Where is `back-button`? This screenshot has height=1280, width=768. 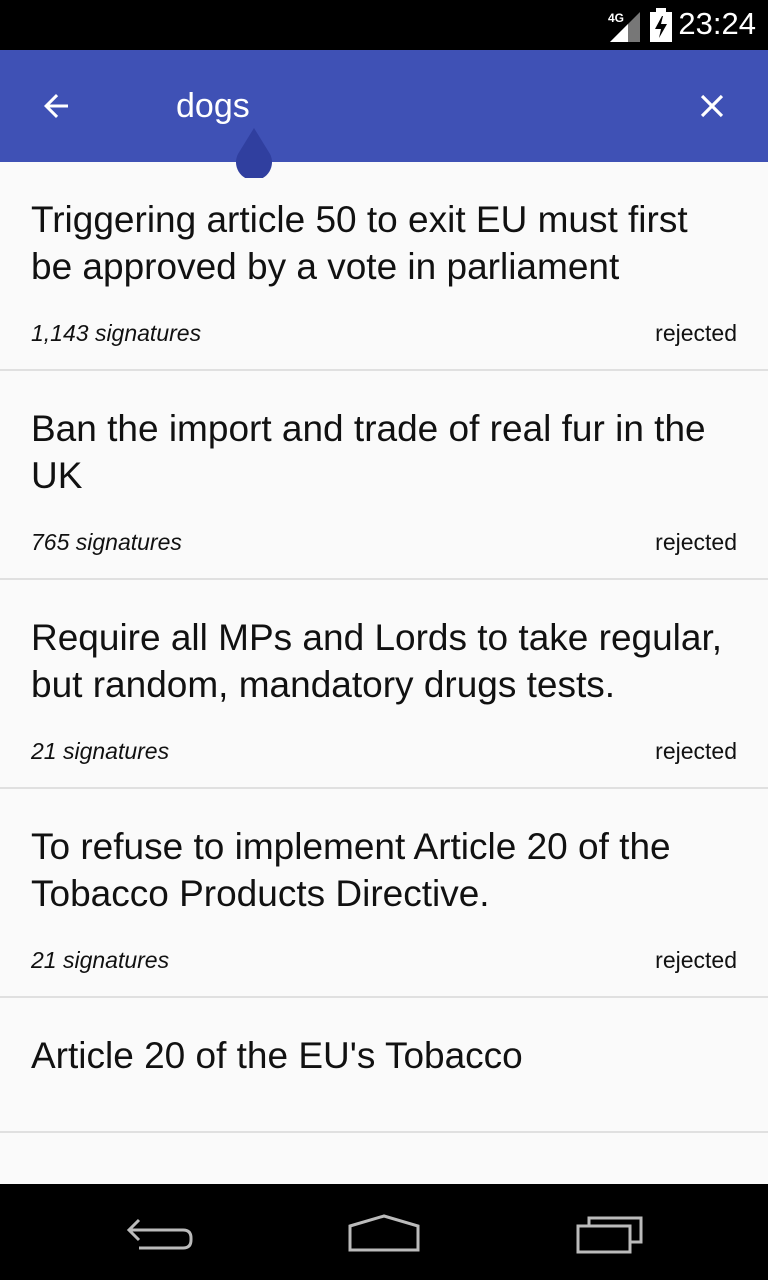 back-button is located at coordinates (56, 106).